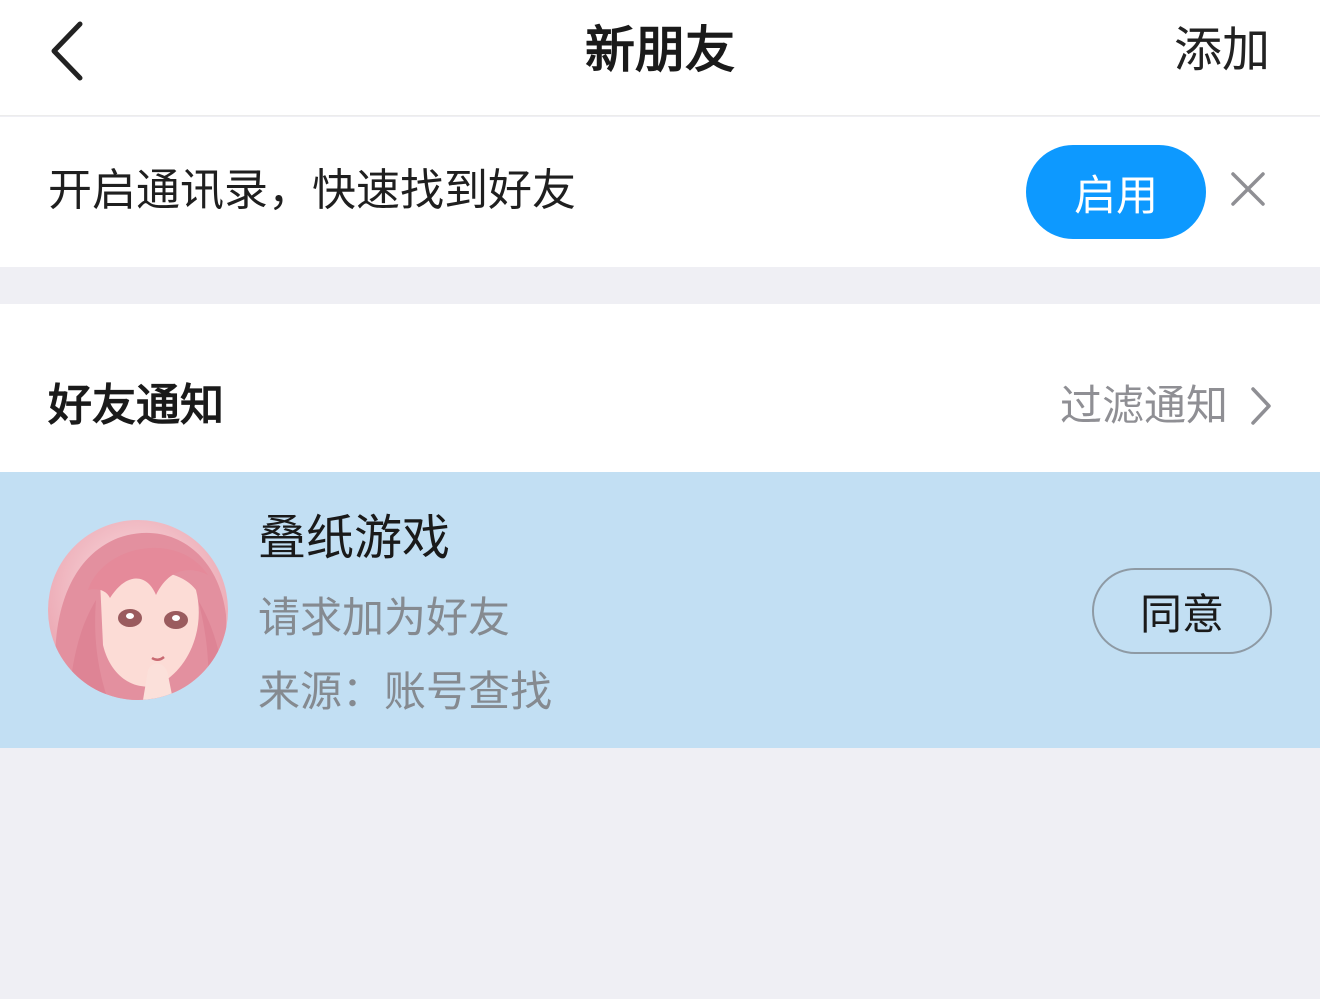  Describe the element at coordinates (354, 538) in the screenshot. I see `request-name: 叠纸游戏` at that location.